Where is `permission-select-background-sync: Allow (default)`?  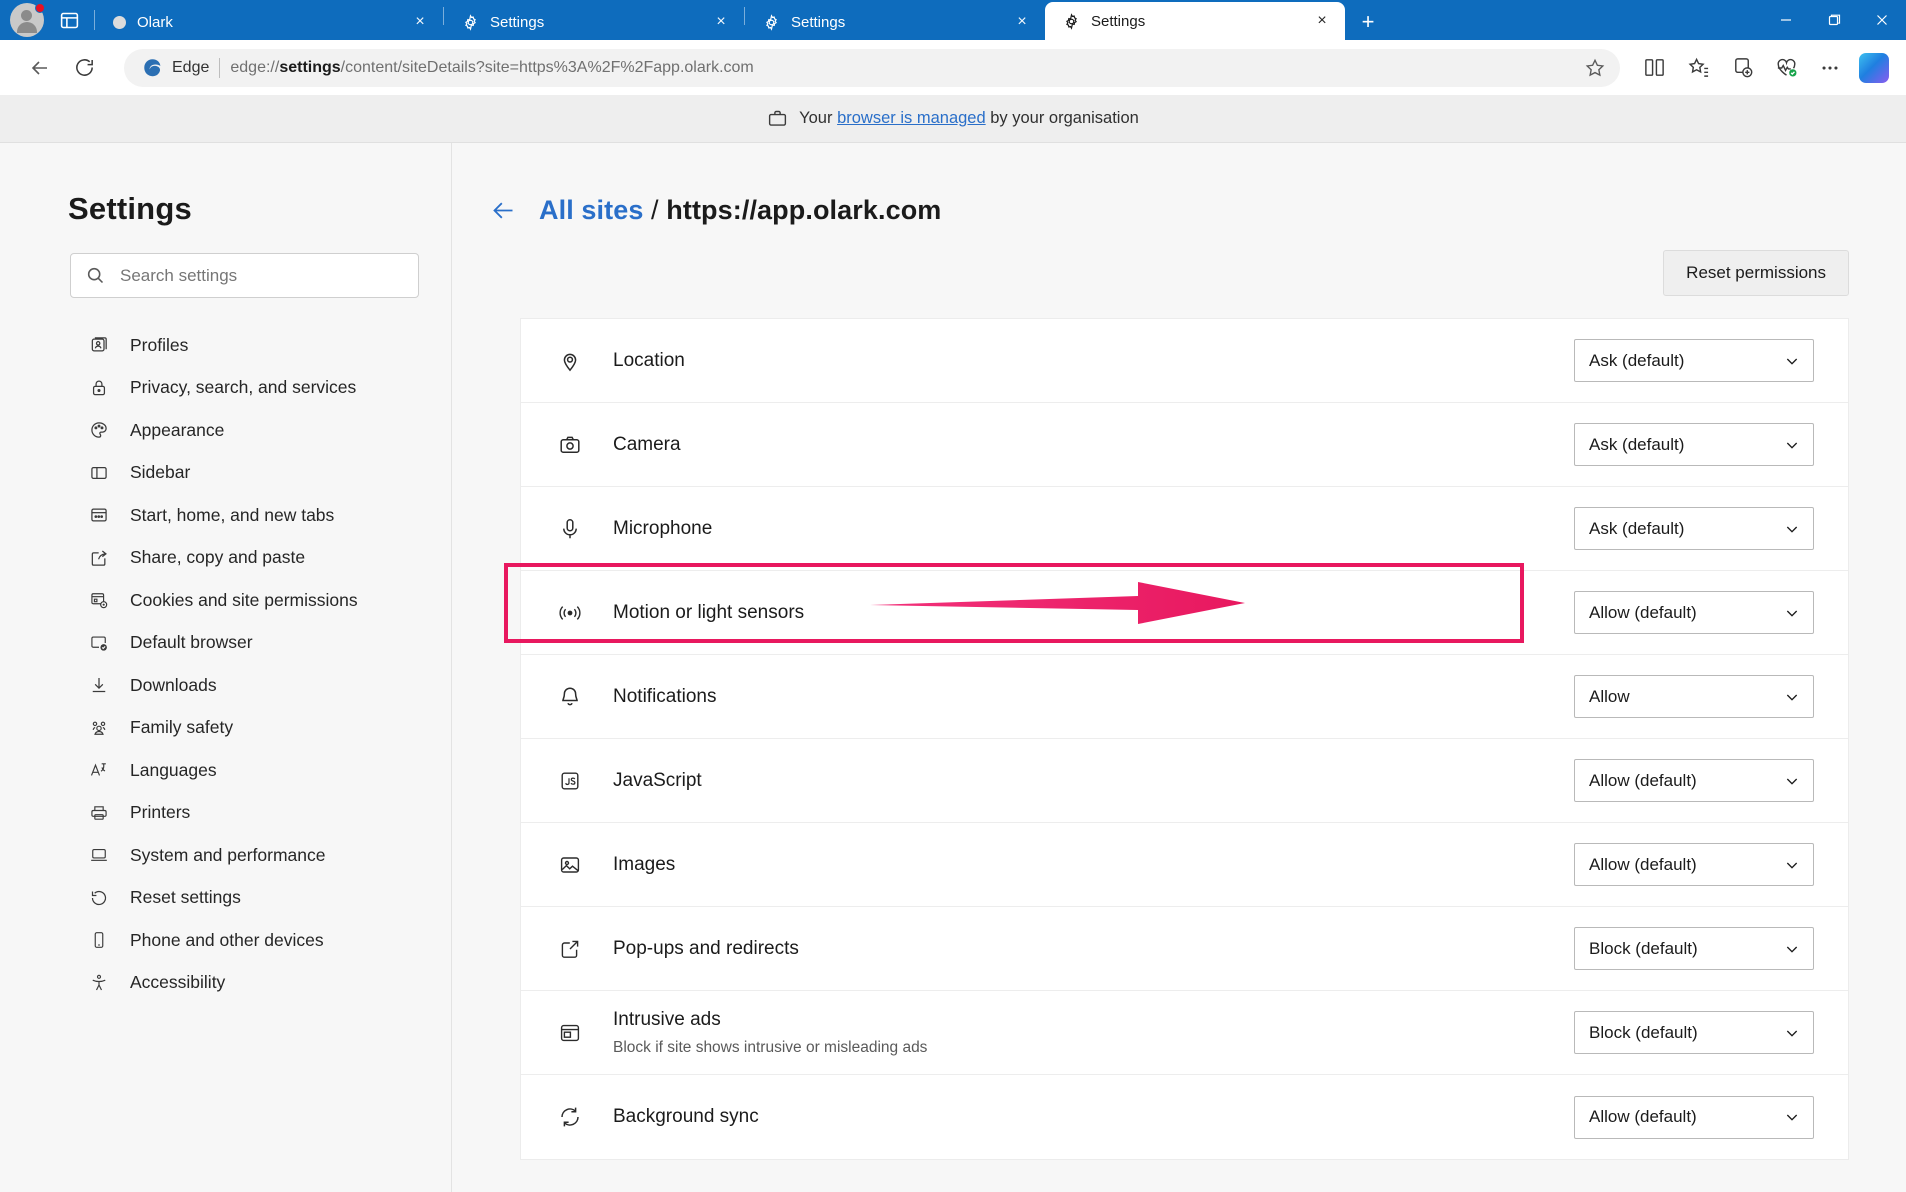
permission-select-background-sync: Allow (default) is located at coordinates (1694, 1117).